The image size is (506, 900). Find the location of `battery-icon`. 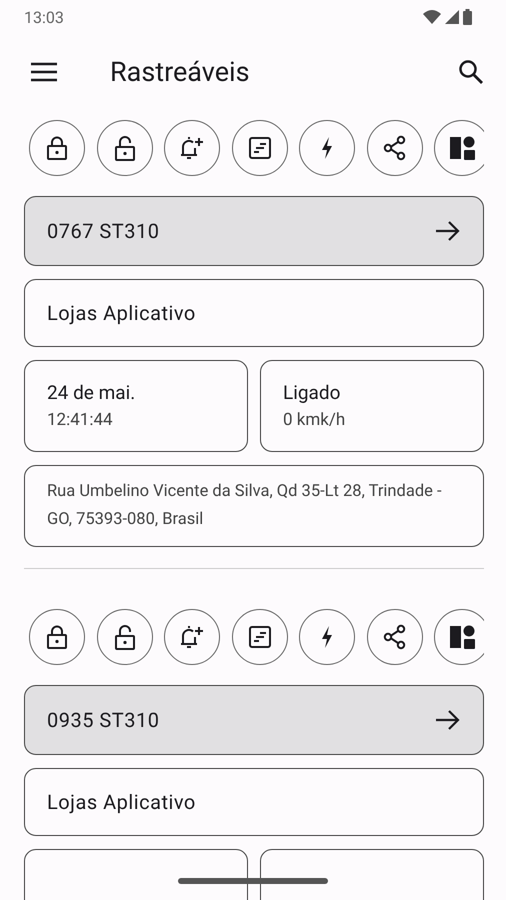

battery-icon is located at coordinates (467, 17).